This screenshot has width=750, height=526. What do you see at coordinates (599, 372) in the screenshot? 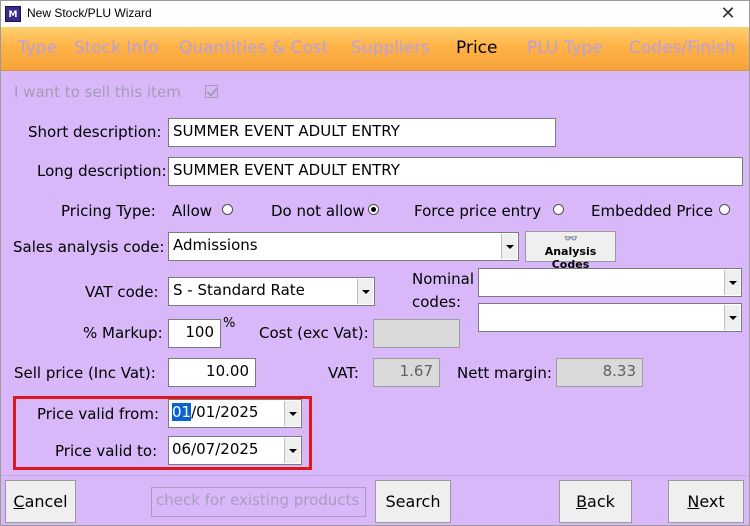
I see `nett-margin-field: 8.33` at bounding box center [599, 372].